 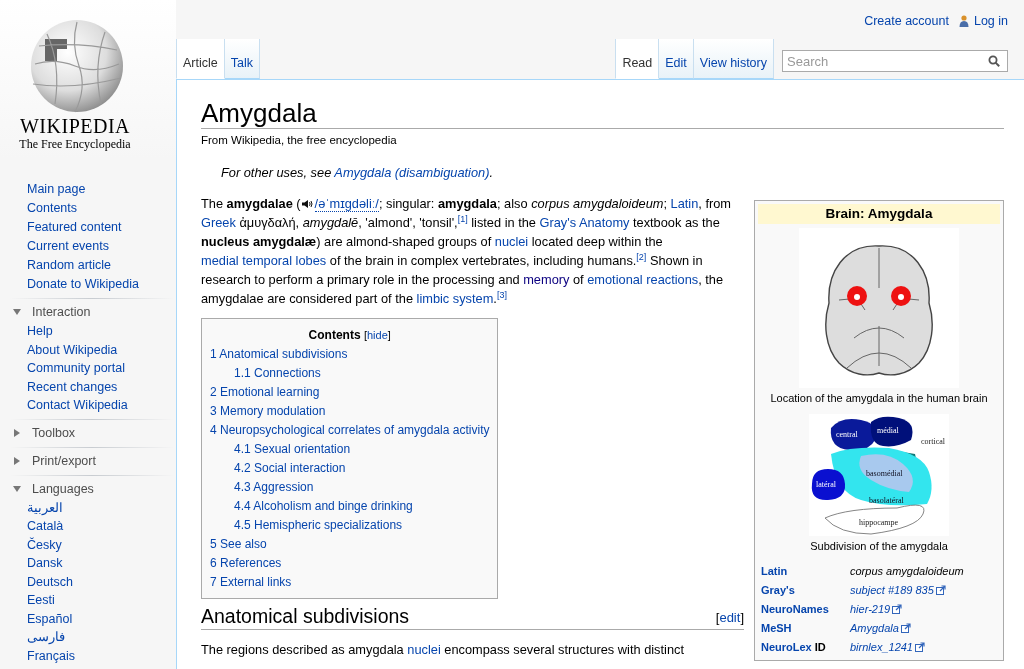 What do you see at coordinates (350, 487) in the screenshot?
I see `toc-link: 4.3 Aggression` at bounding box center [350, 487].